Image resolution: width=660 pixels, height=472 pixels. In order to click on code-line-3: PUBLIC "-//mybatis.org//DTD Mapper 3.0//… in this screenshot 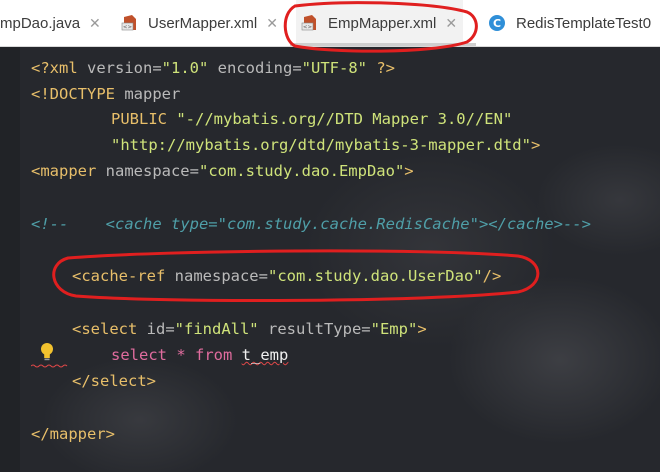, I will do `click(312, 119)`.